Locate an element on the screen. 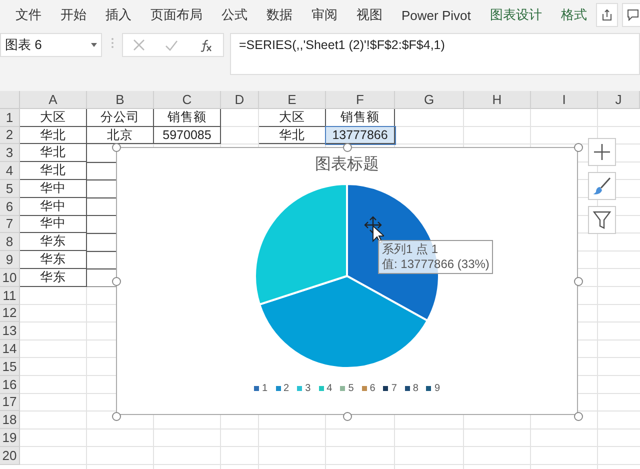  ribbon-tab: Power Pivot is located at coordinates (436, 15).